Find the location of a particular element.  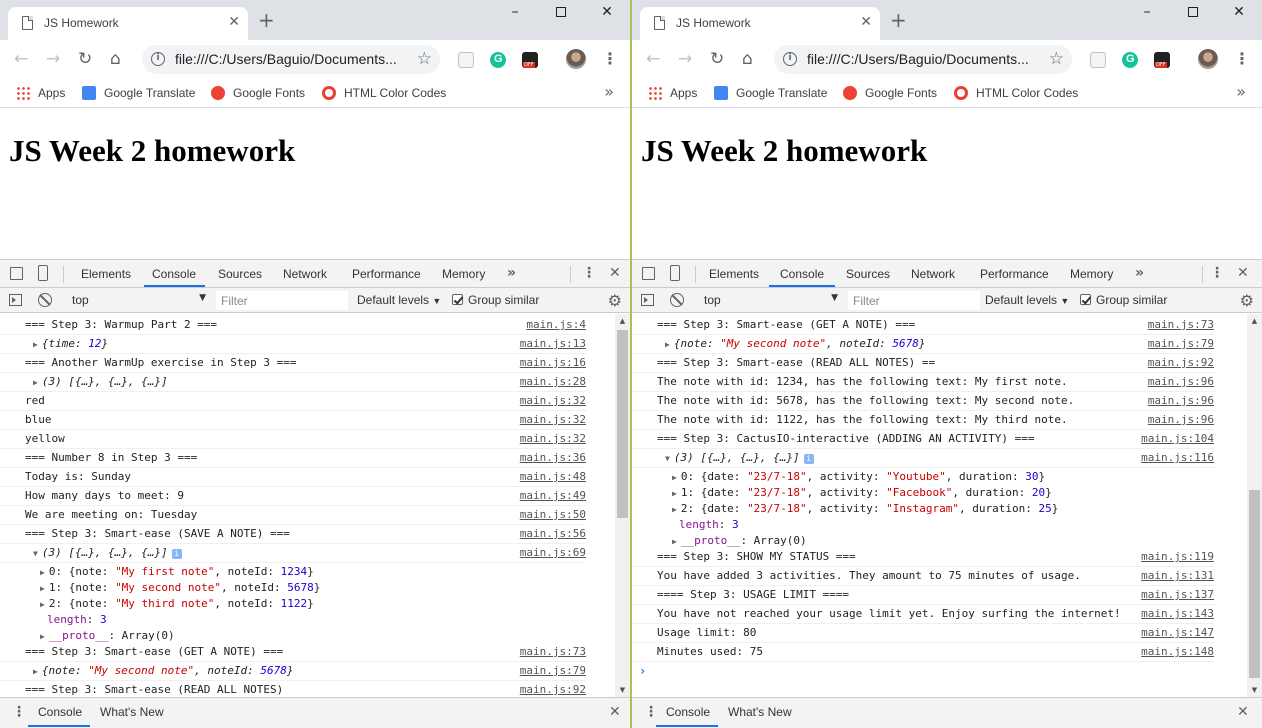

tab-close-icon: ✕ is located at coordinates (234, 22).